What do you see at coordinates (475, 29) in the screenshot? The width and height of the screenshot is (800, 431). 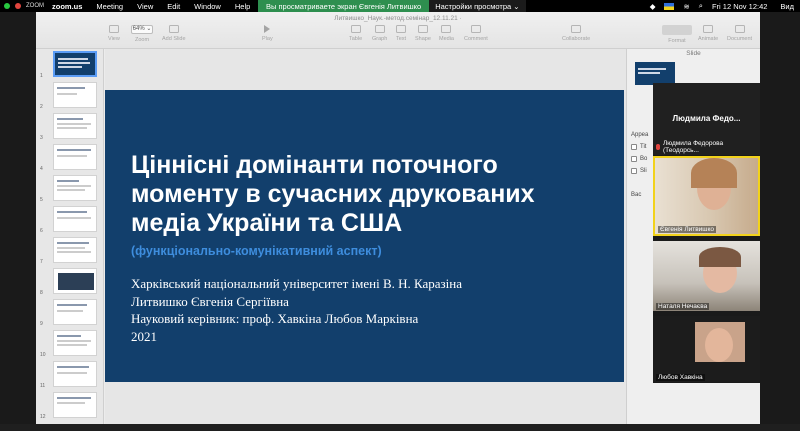 I see `comment-icon` at bounding box center [475, 29].